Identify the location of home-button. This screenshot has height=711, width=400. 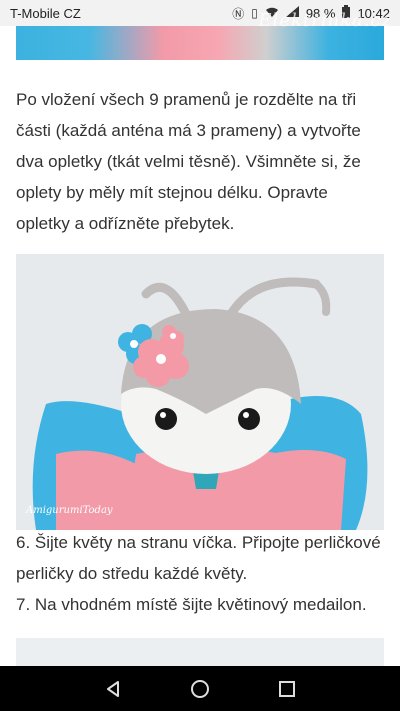
(200, 689).